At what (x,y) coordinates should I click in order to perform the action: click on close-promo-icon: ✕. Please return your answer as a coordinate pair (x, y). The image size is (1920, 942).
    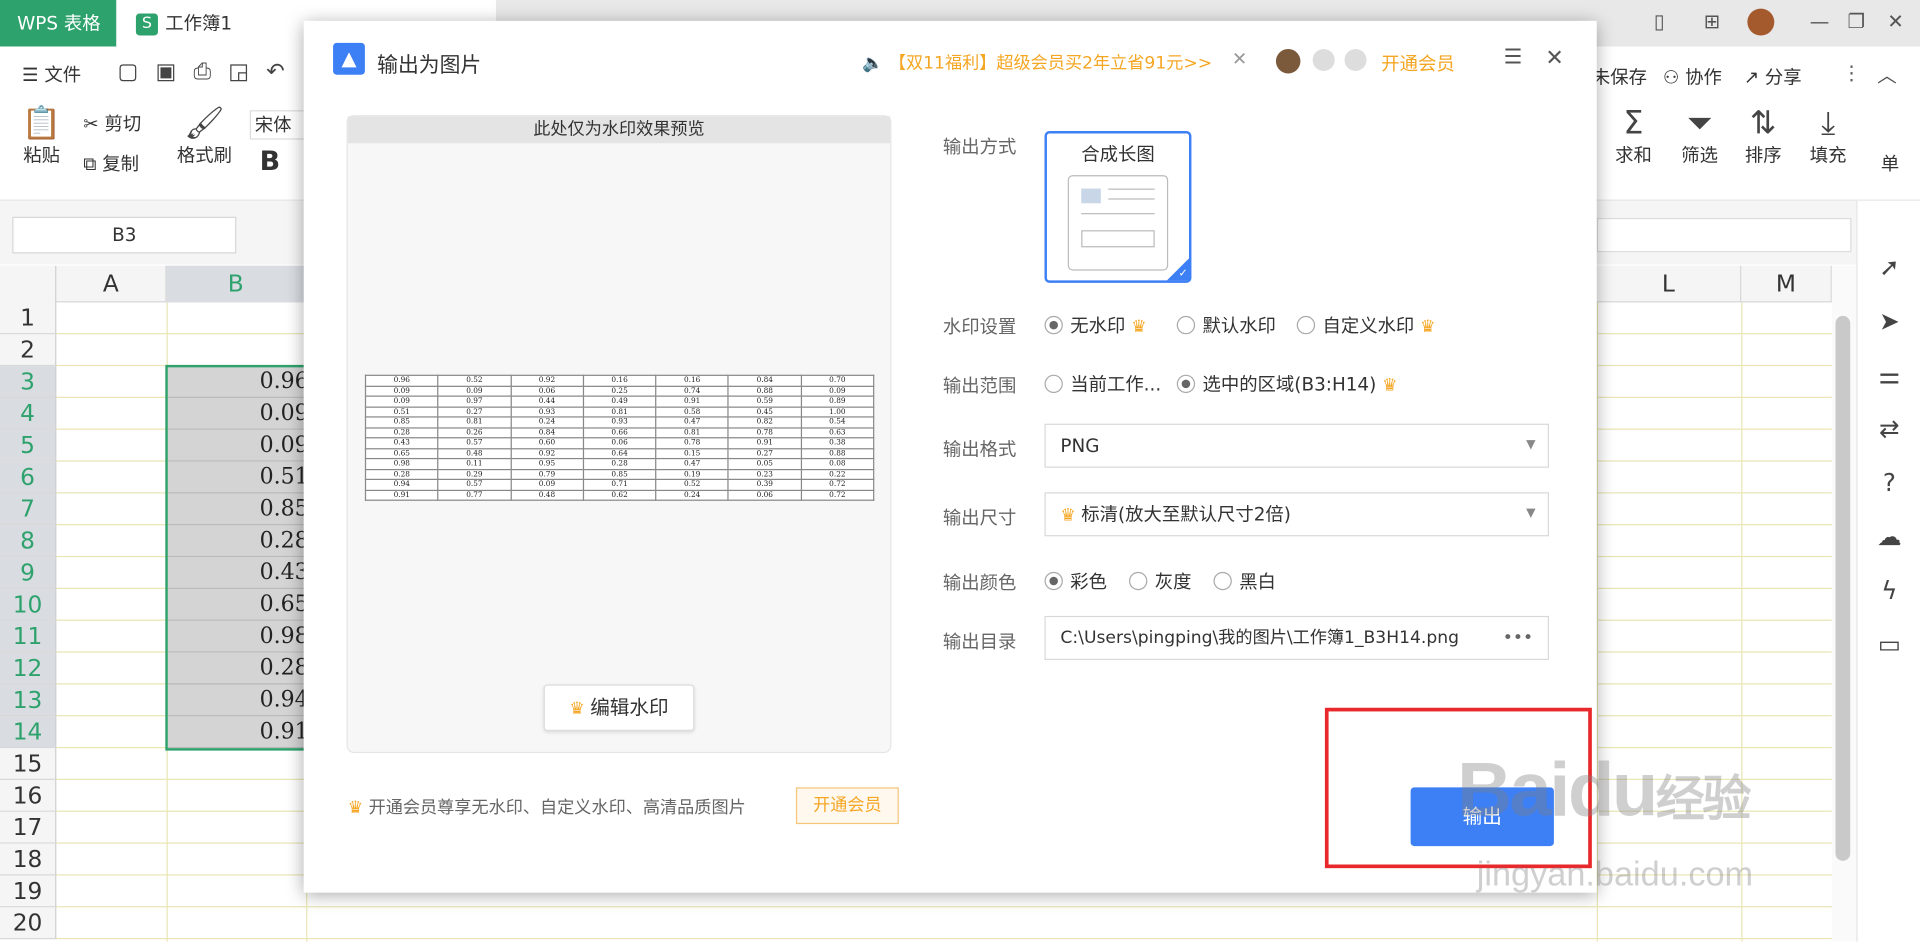
    Looking at the image, I should click on (1239, 59).